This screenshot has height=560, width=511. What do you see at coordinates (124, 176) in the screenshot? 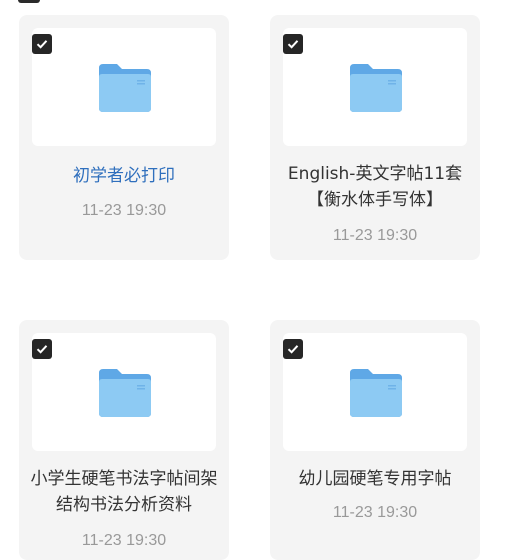
I see `file-name: 初学者必打印` at bounding box center [124, 176].